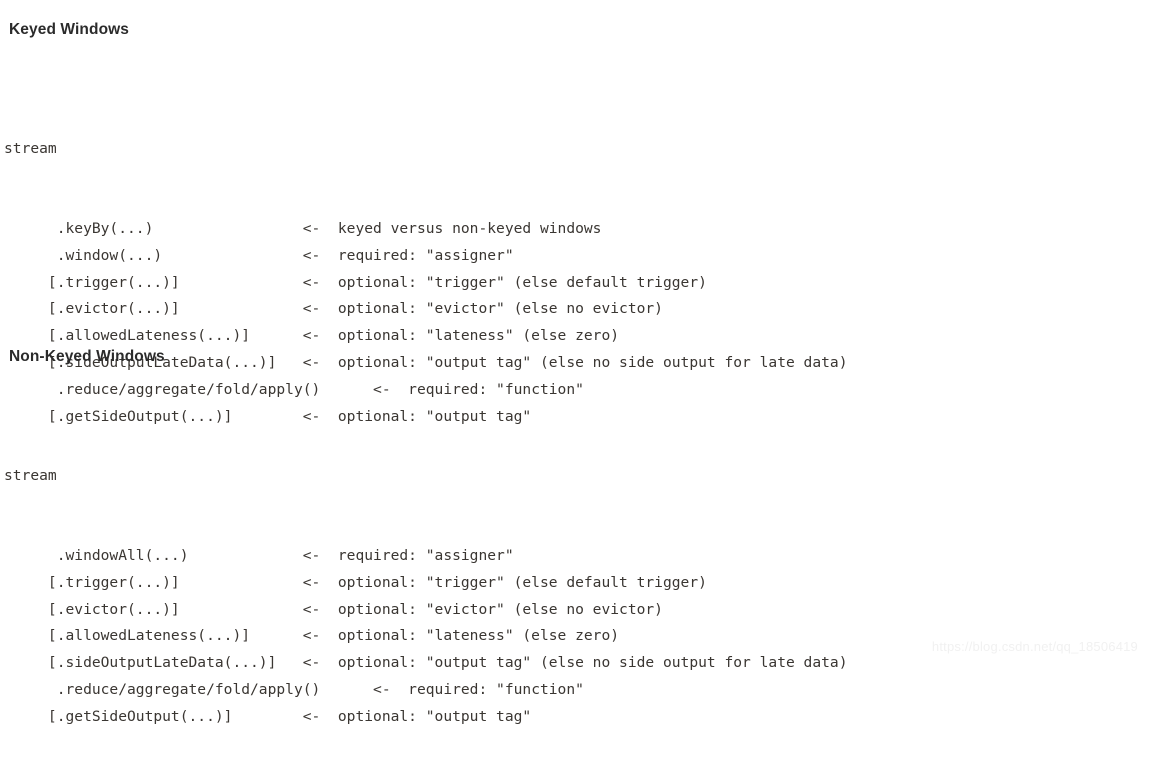 This screenshot has height=784, width=1152. I want to click on code-line-call: .window(...), so click(153, 255).